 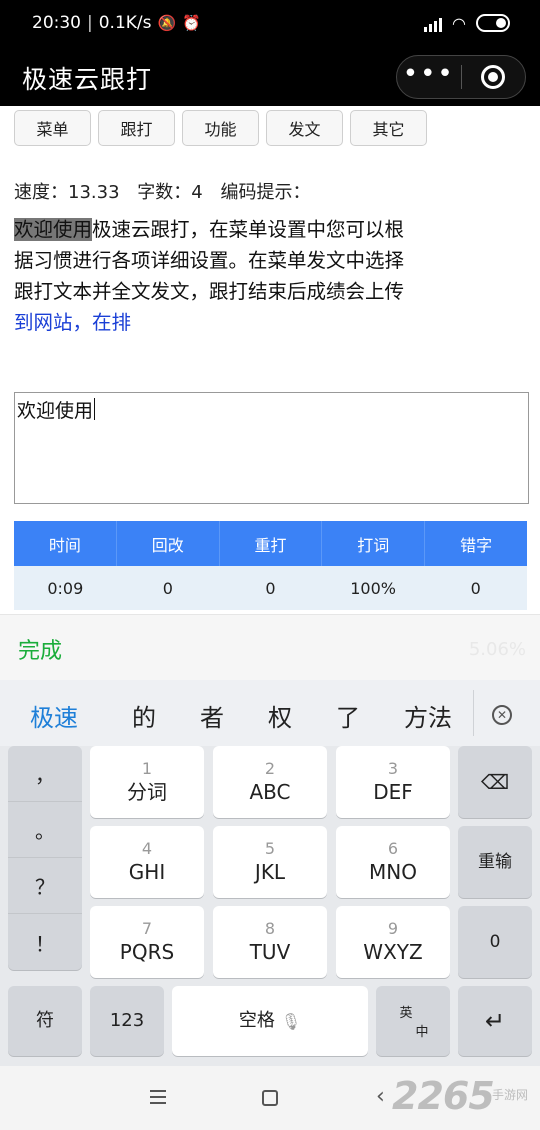 I want to click on close-button, so click(x=494, y=77).